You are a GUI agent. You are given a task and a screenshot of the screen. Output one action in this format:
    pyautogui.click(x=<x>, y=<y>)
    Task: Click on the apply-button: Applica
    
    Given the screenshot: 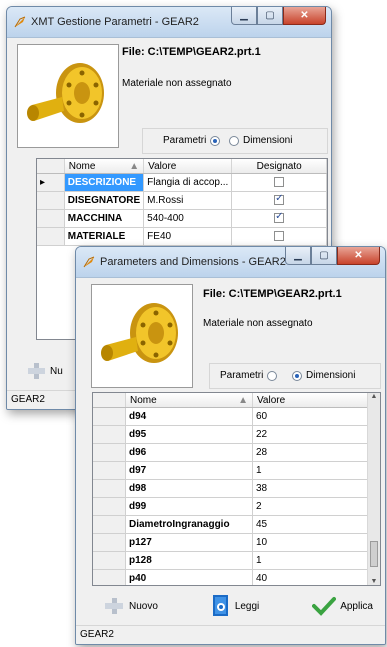 What is the action you would take?
    pyautogui.click(x=342, y=606)
    